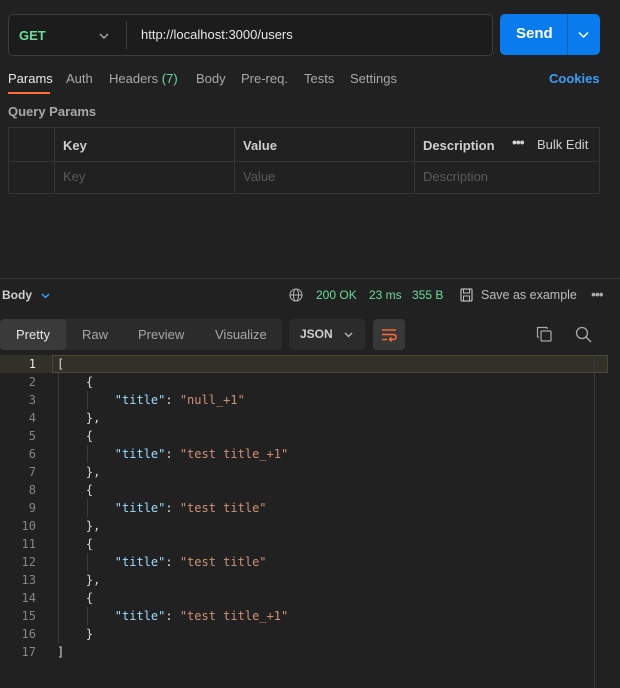 The image size is (620, 688). Describe the element at coordinates (61, 652) in the screenshot. I see `code-text: ]` at that location.